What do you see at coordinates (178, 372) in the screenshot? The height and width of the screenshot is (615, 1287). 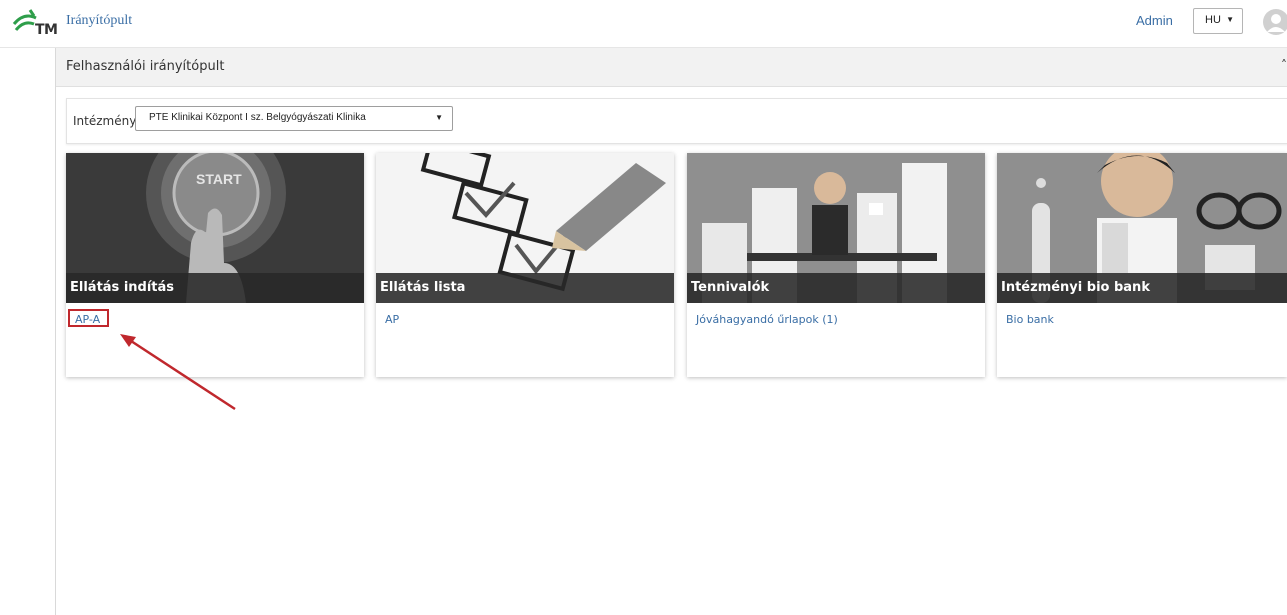 I see `annotation-arrow-icon` at bounding box center [178, 372].